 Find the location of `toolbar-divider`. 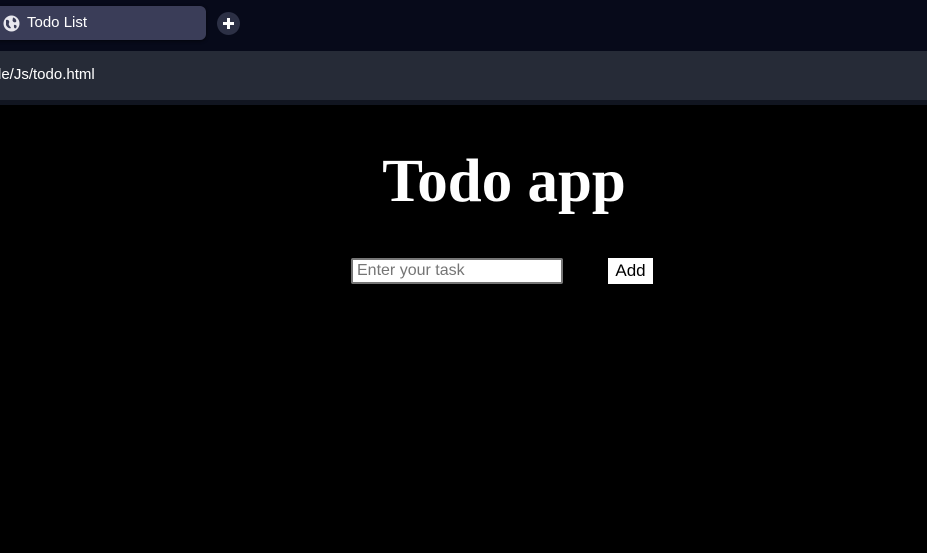

toolbar-divider is located at coordinates (463, 102).